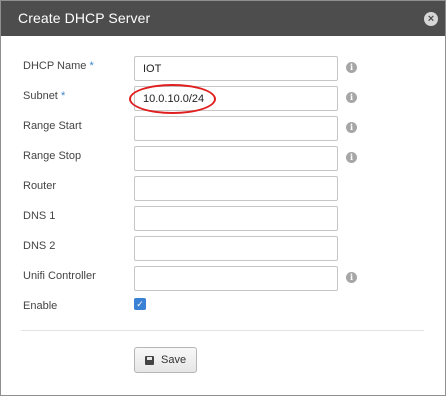 This screenshot has width=446, height=396. Describe the element at coordinates (222, 330) in the screenshot. I see `footer-divider` at that location.